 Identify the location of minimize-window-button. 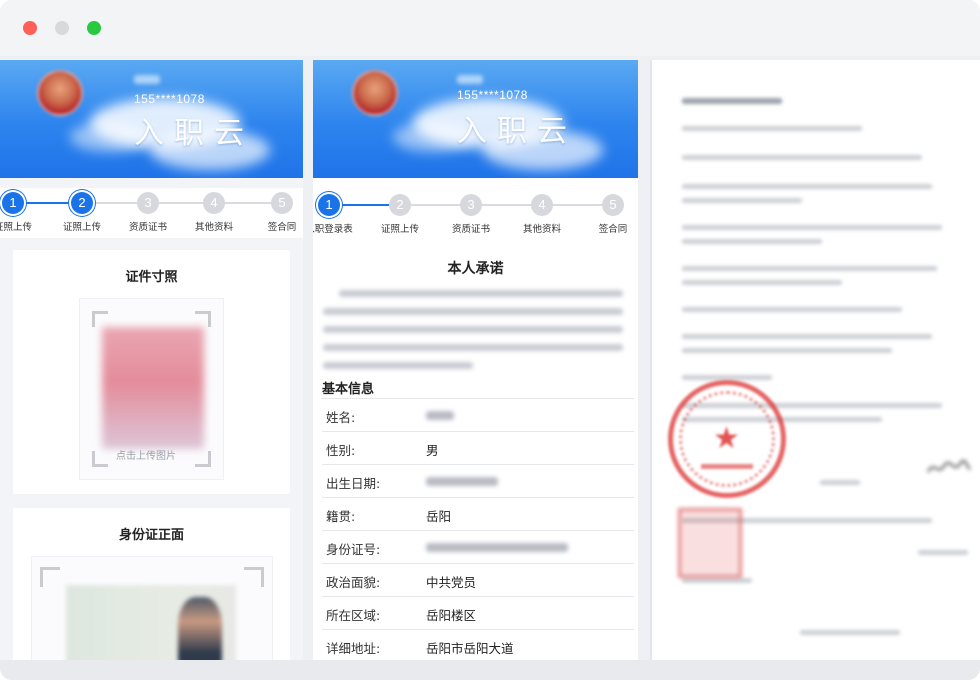
(62, 28).